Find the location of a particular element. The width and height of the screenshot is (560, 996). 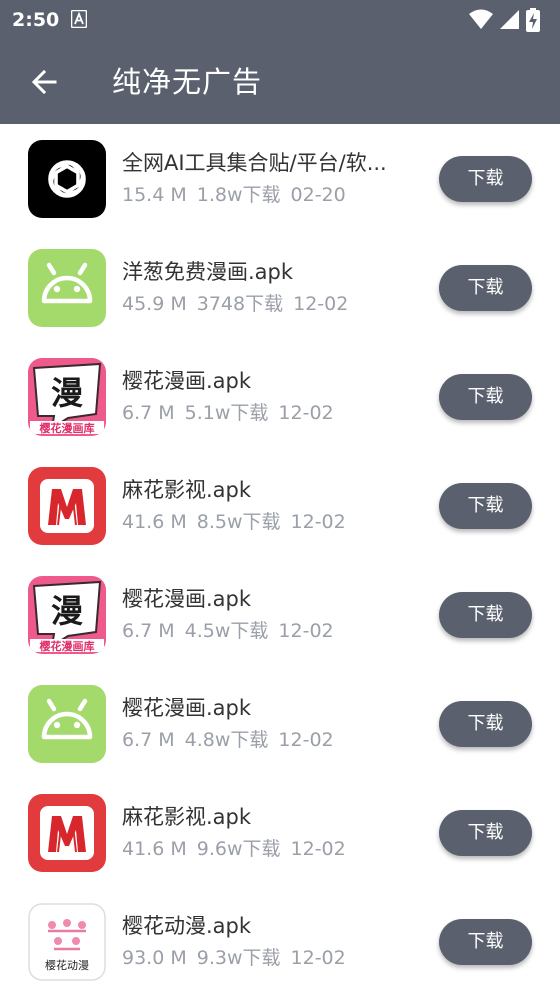

item-downloads: 4.5w下载 is located at coordinates (226, 631).